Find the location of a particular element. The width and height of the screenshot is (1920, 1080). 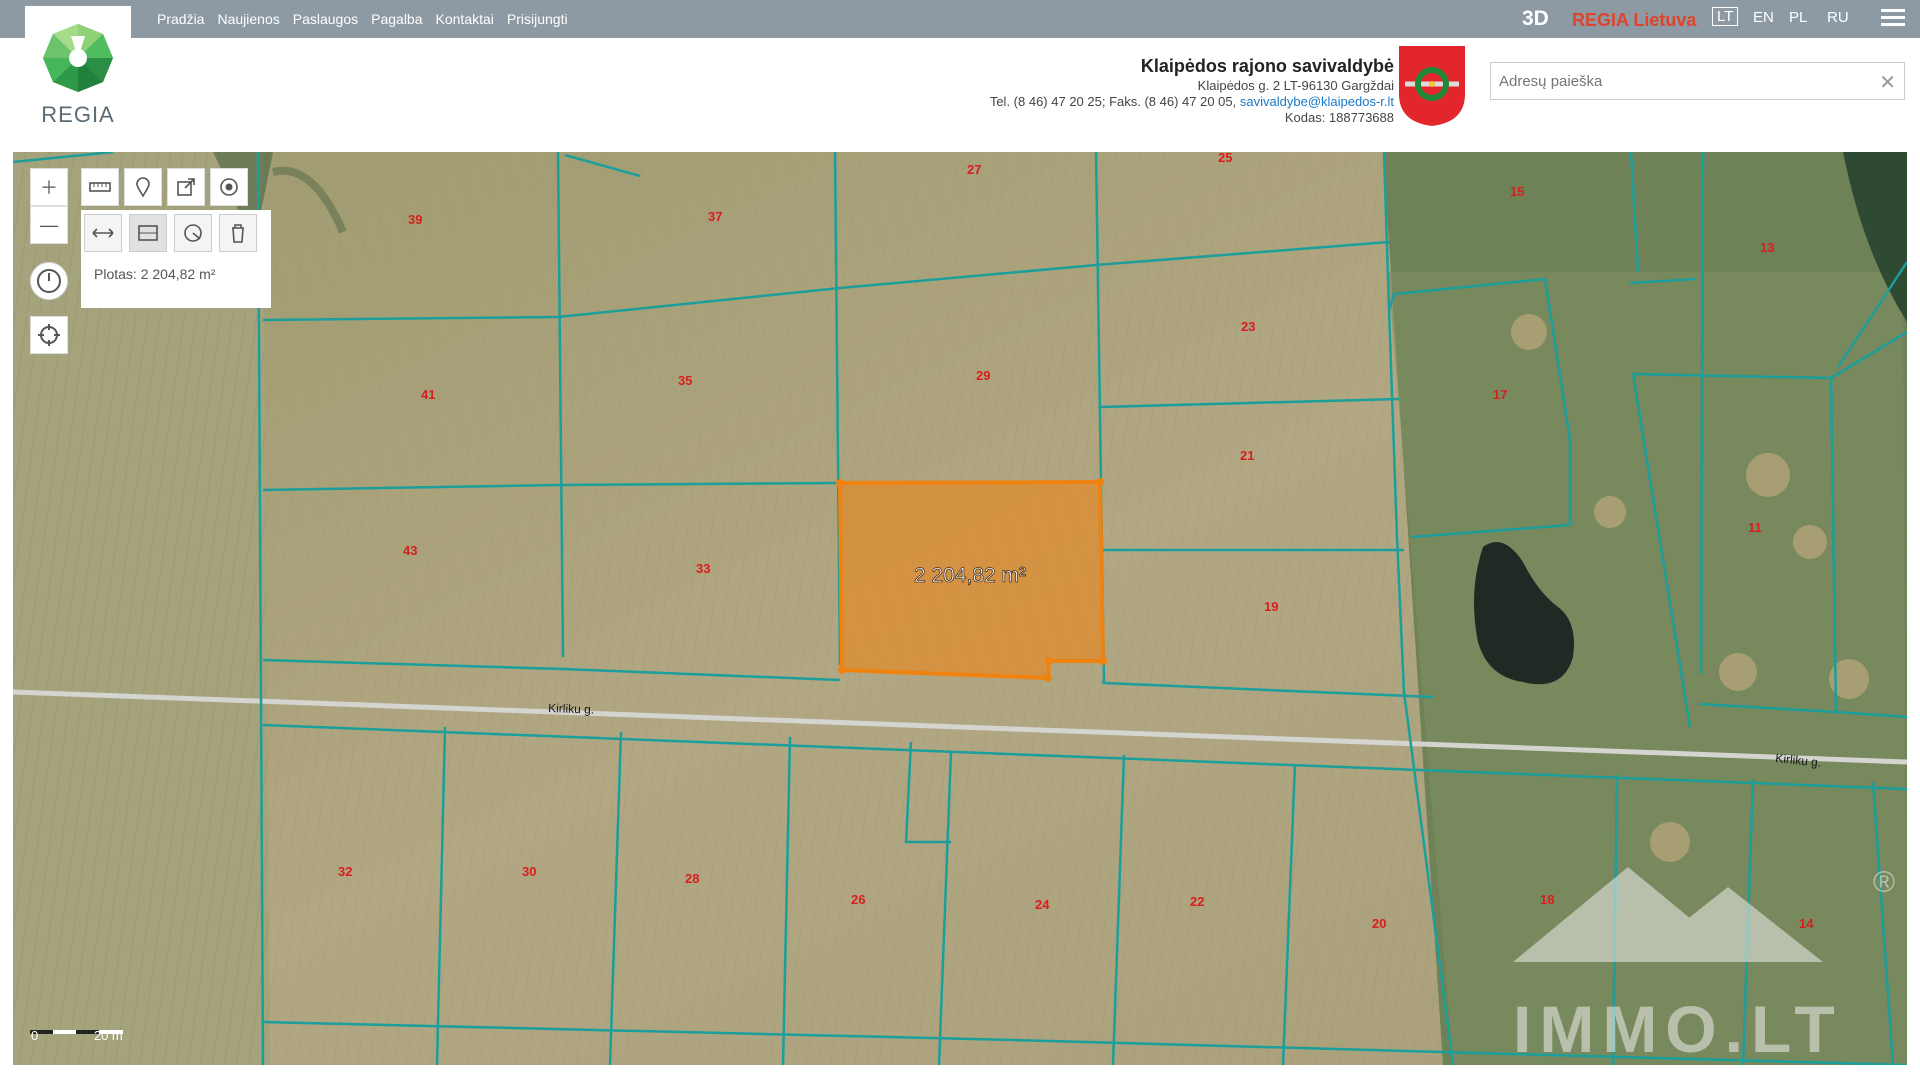

nav-item-naujienos: Naujienos is located at coordinates (248, 19).